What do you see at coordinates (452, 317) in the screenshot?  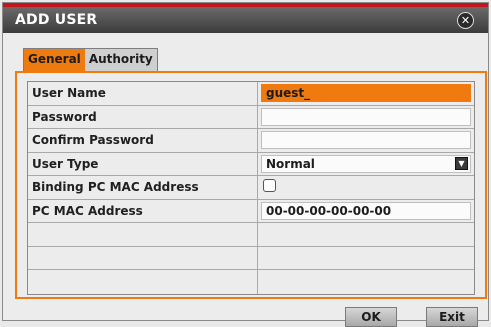 I see `exit-button: Exit` at bounding box center [452, 317].